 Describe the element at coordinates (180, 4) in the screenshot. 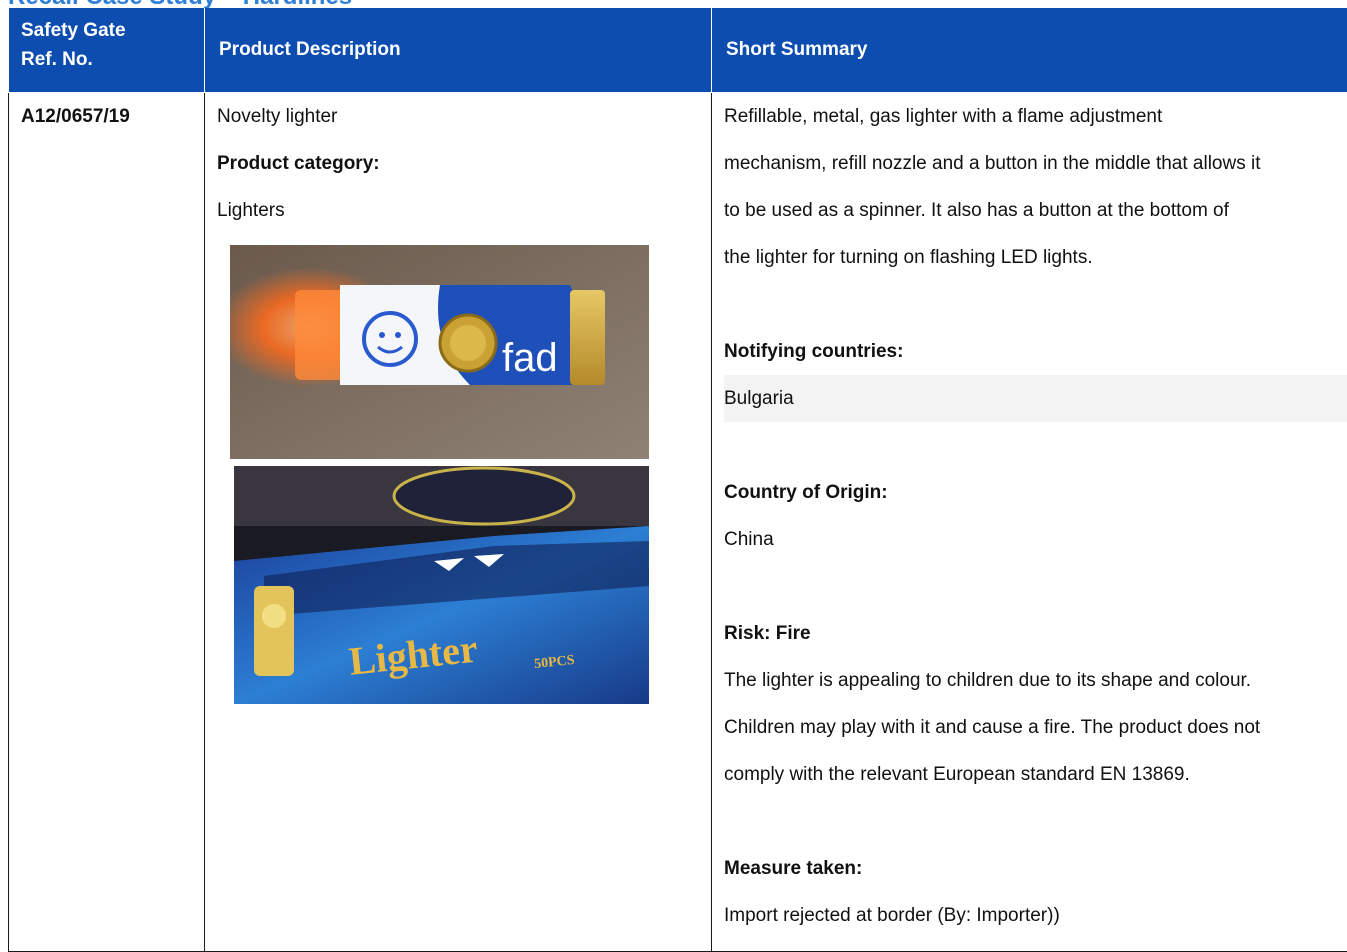

I see `page-title: Recall Case Study – Hardlines` at that location.